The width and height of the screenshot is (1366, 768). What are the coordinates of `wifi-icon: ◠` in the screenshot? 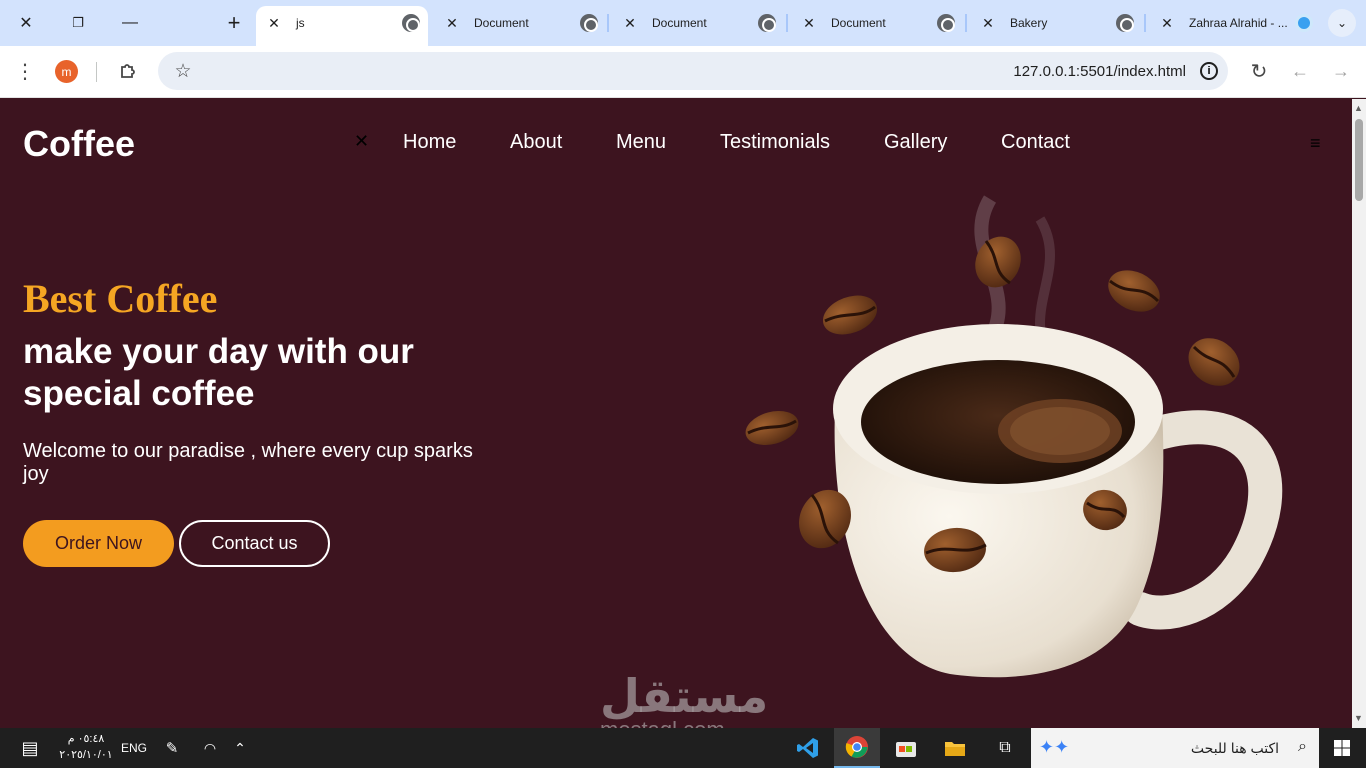 It's located at (210, 748).